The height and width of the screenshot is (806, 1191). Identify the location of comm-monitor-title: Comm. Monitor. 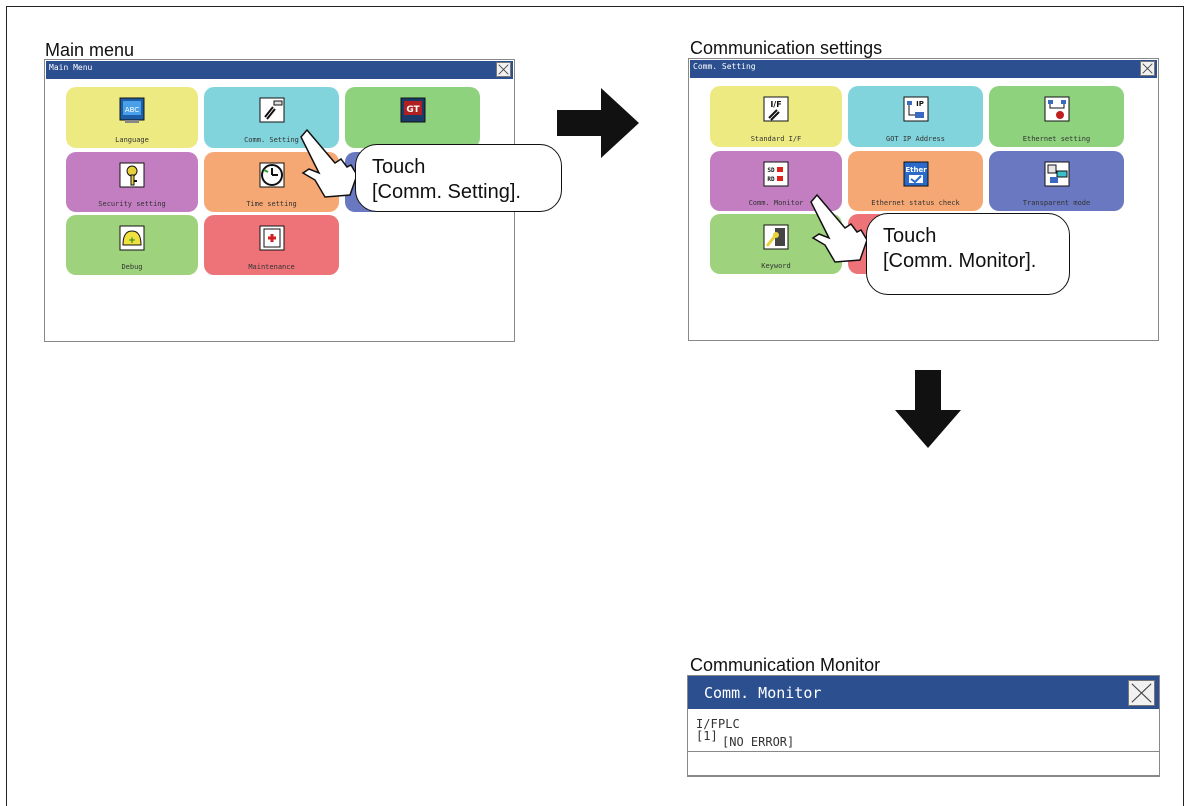
(763, 693).